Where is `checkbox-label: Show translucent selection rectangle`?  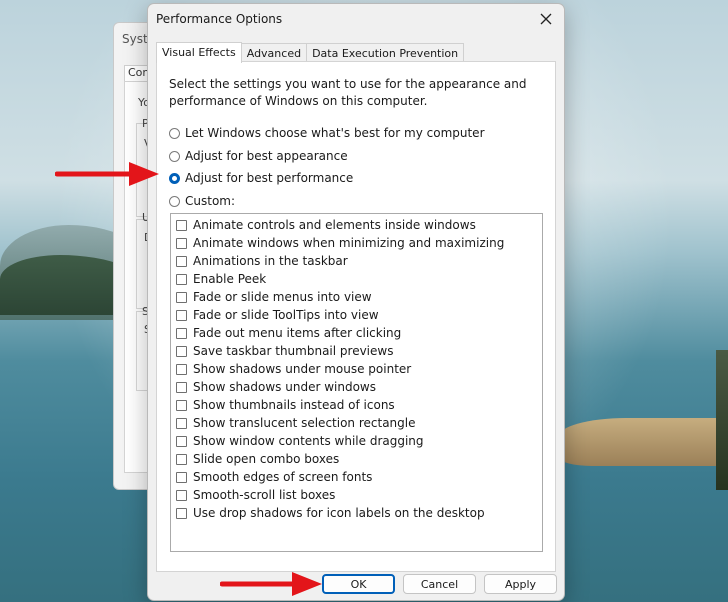
checkbox-label: Show translucent selection rectangle is located at coordinates (304, 423).